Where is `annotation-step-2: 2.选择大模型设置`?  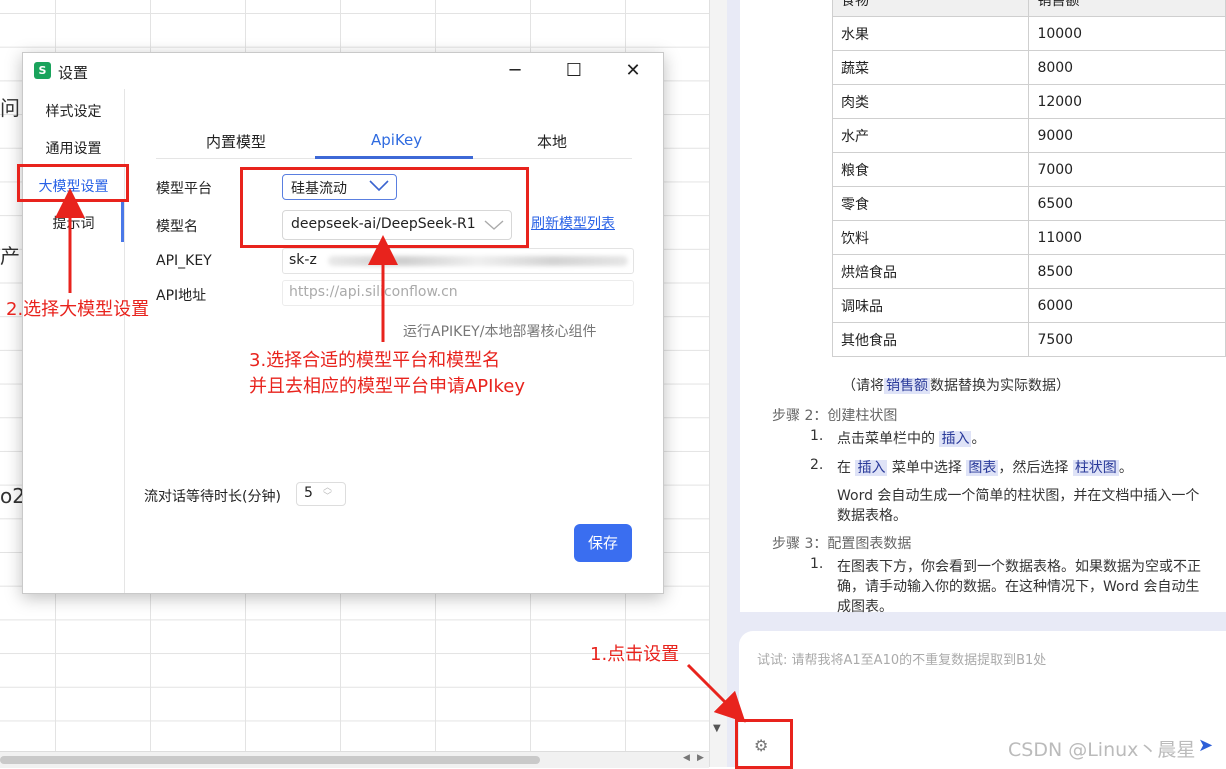 annotation-step-2: 2.选择大模型设置 is located at coordinates (78, 309).